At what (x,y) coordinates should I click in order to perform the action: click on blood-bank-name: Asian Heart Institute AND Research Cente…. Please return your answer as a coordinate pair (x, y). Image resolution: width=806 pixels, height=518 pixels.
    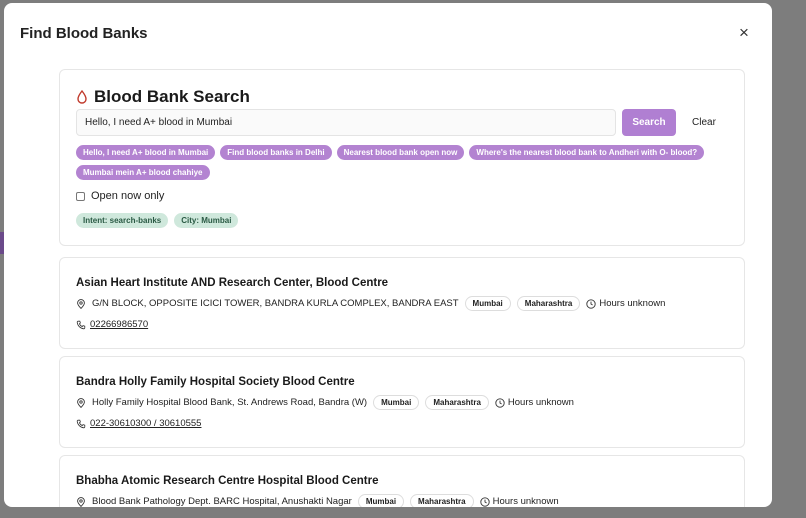
    Looking at the image, I should click on (232, 283).